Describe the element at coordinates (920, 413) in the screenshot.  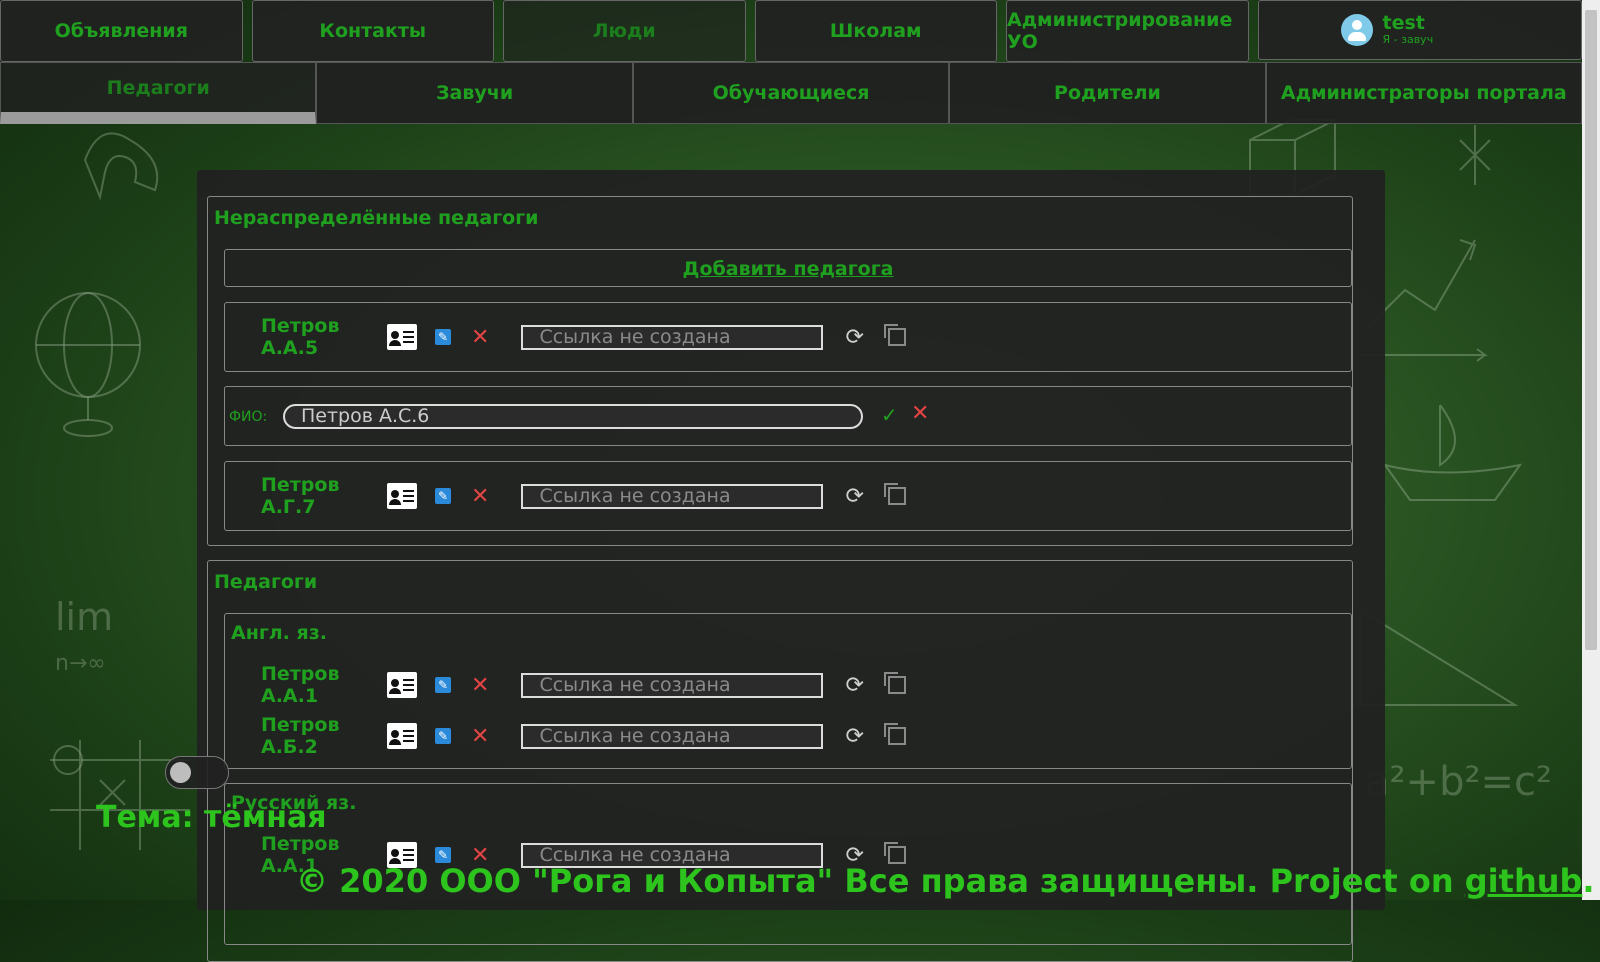
I see `cancel-icon: ✕` at that location.